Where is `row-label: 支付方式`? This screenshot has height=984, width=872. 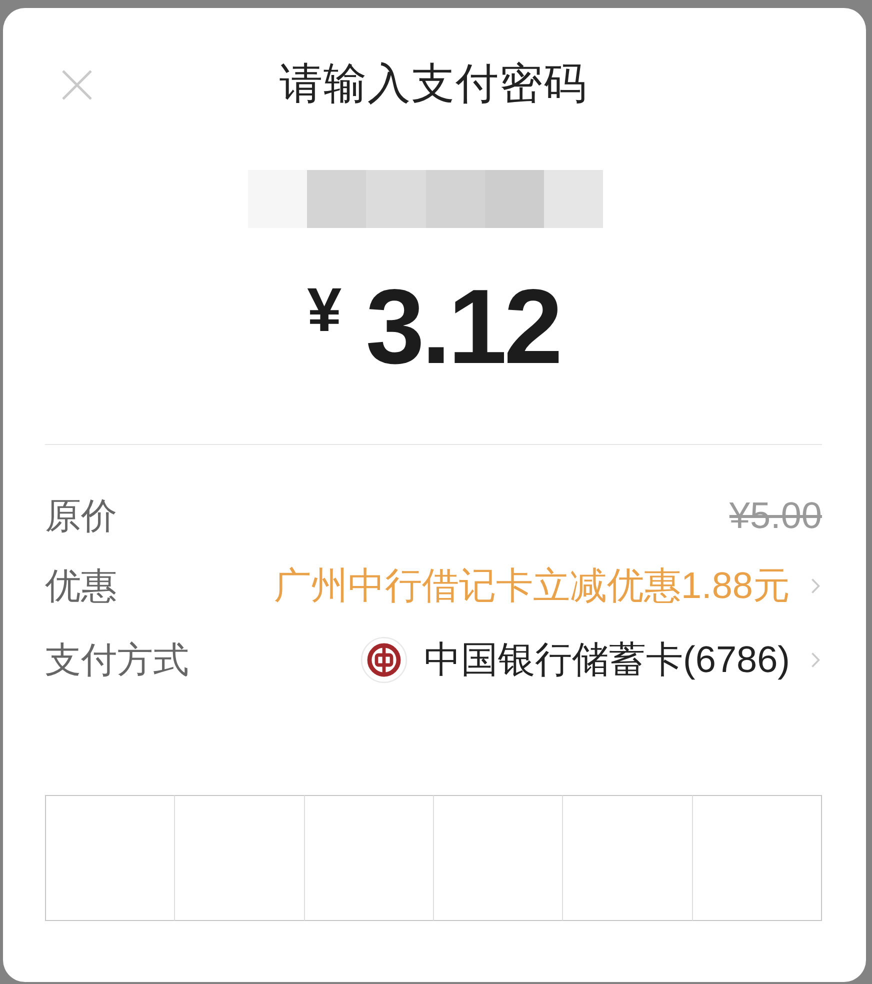 row-label: 支付方式 is located at coordinates (117, 660).